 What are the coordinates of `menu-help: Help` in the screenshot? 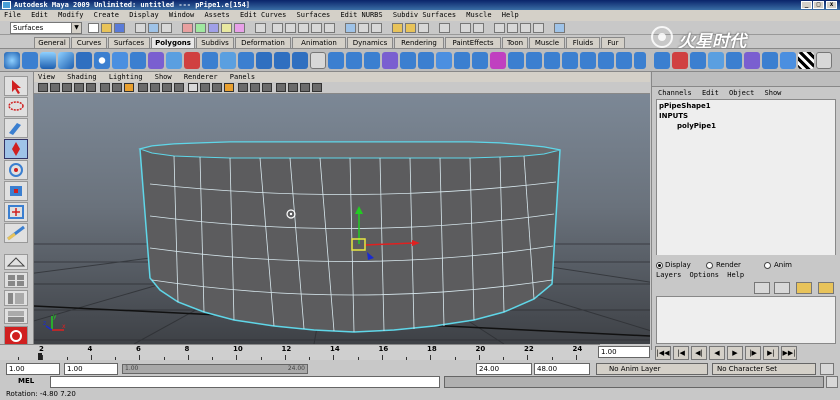 It's located at (510, 15).